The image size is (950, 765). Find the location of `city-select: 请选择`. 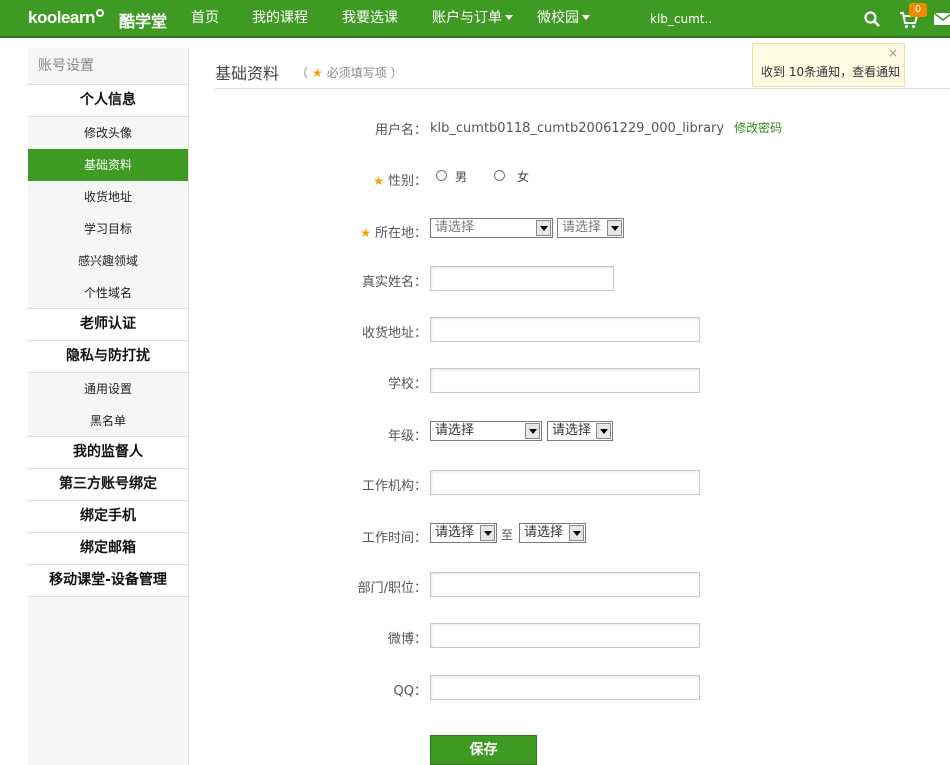

city-select: 请选择 is located at coordinates (590, 228).